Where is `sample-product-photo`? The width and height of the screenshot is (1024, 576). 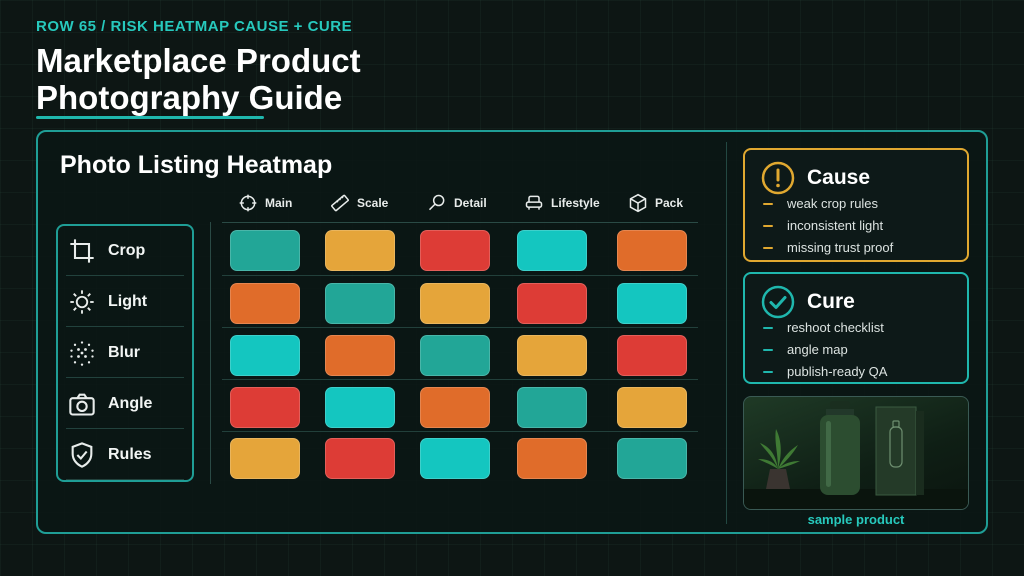
sample-product-photo is located at coordinates (856, 453).